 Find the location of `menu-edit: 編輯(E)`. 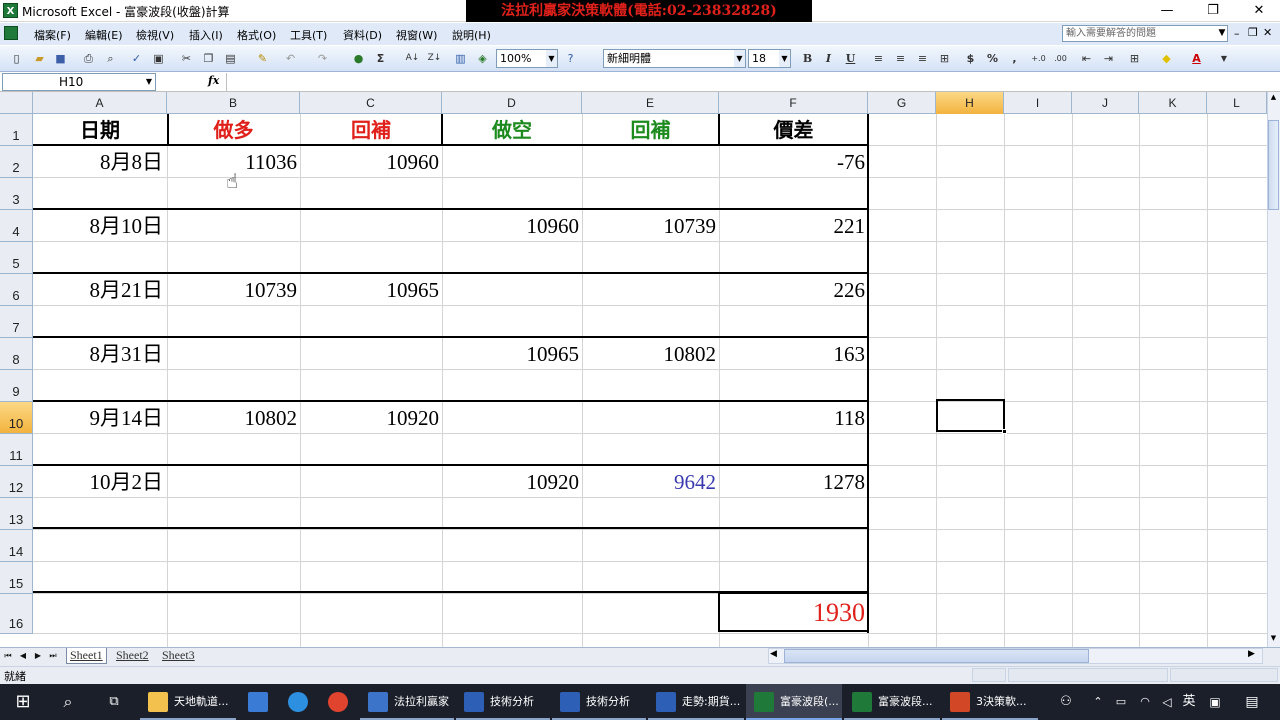

menu-edit: 編輯(E) is located at coordinates (104, 35).